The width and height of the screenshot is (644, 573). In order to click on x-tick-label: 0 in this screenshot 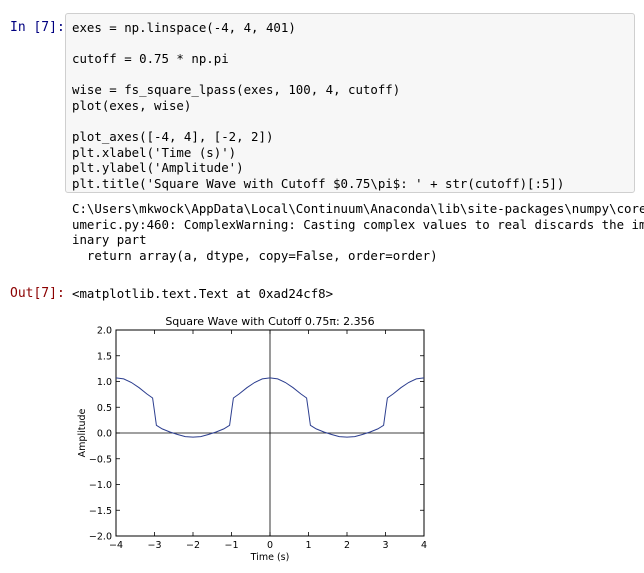, I will do `click(270, 545)`.